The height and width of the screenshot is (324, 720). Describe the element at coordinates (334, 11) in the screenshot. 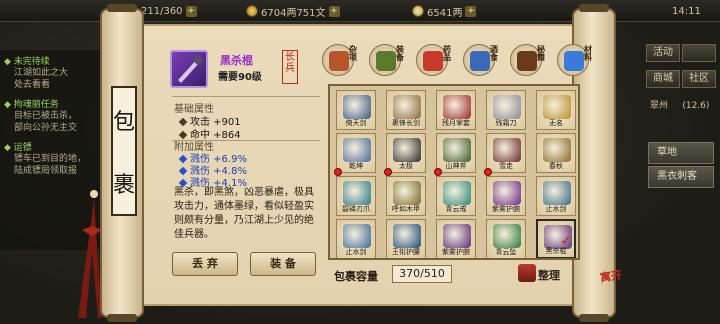

I see `add-gold-button: +` at that location.